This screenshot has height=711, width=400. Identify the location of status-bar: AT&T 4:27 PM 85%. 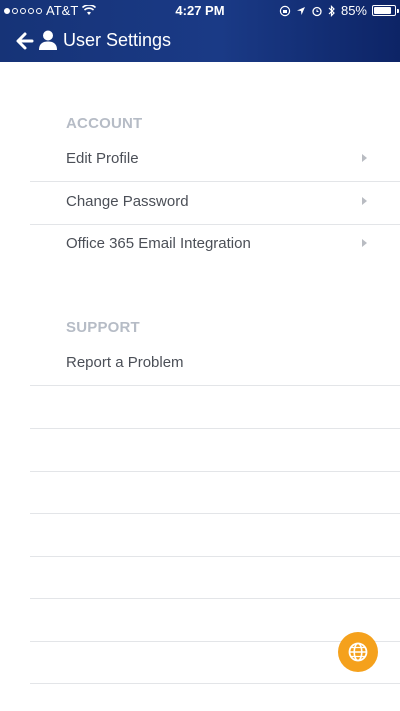
(200, 10).